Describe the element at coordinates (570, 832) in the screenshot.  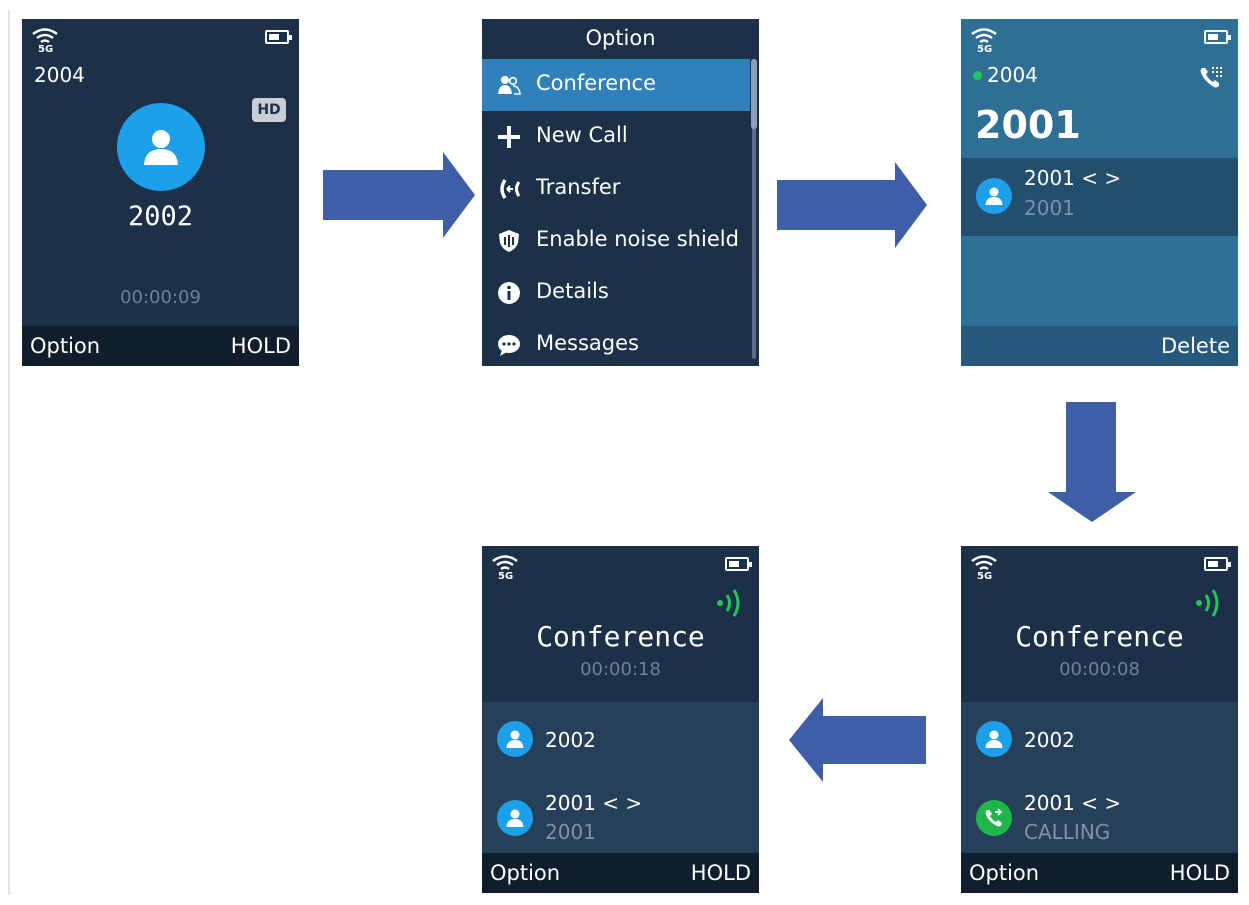
I see `participant-number: 2001` at that location.